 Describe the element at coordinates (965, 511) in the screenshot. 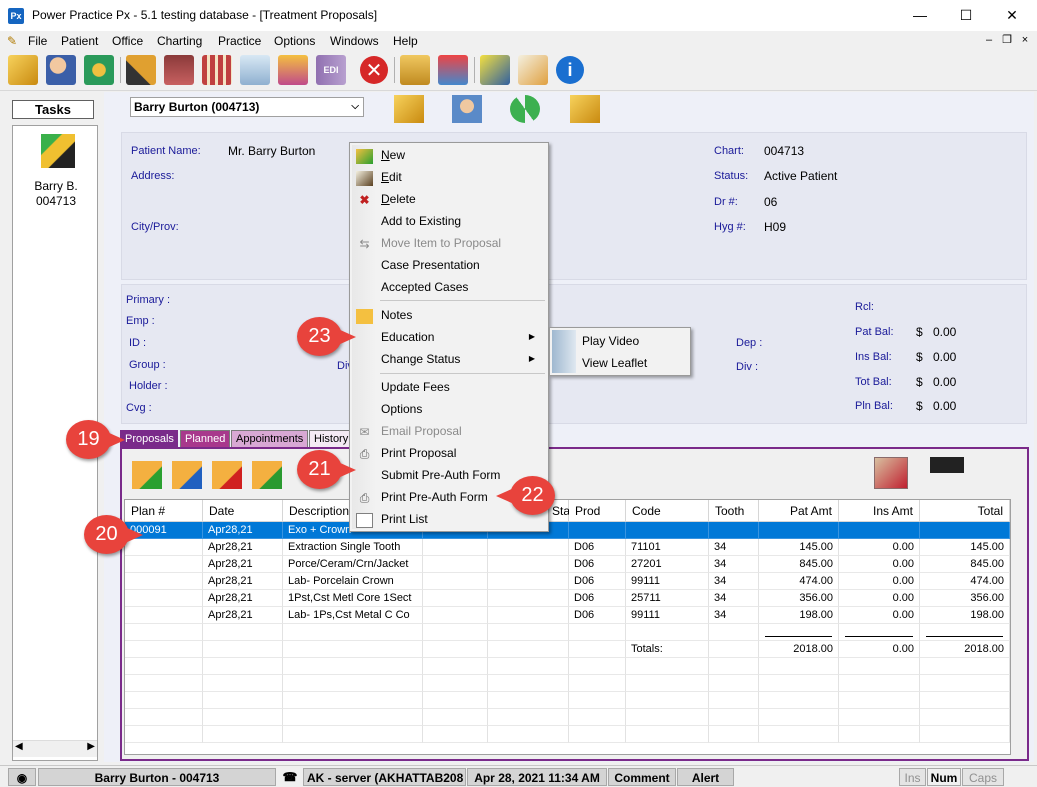

I see `col-total: Total` at that location.